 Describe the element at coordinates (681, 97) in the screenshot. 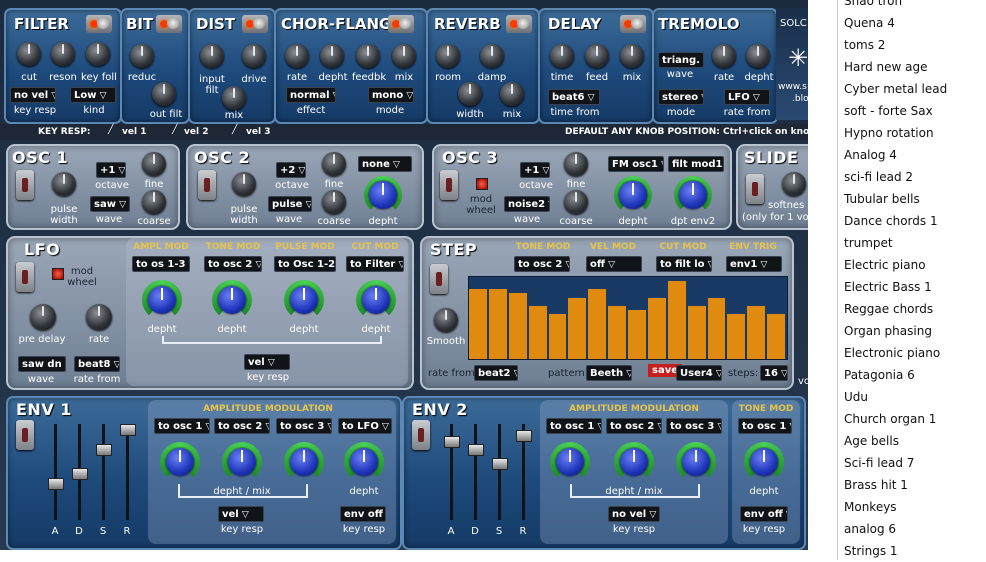

I see `tremolo-mode-dropdown: stereo` at that location.